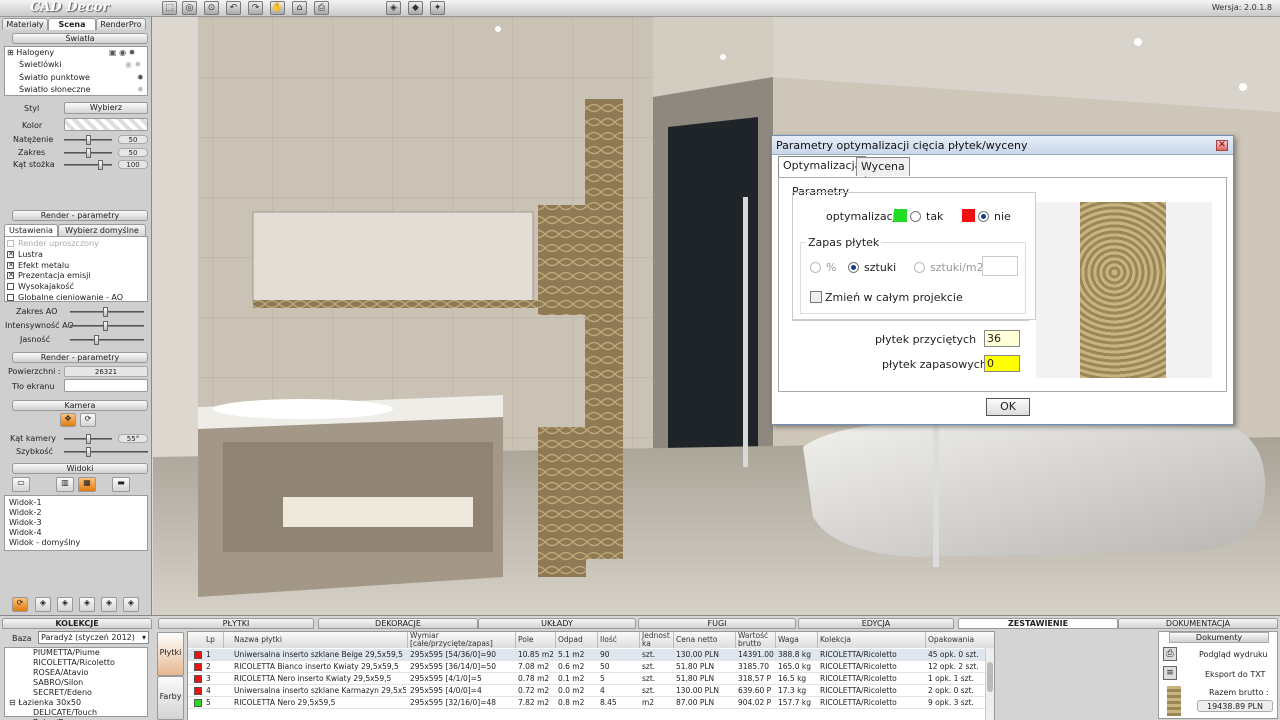  What do you see at coordinates (1222, 145) in the screenshot?
I see `close-icon: ✕` at bounding box center [1222, 145].